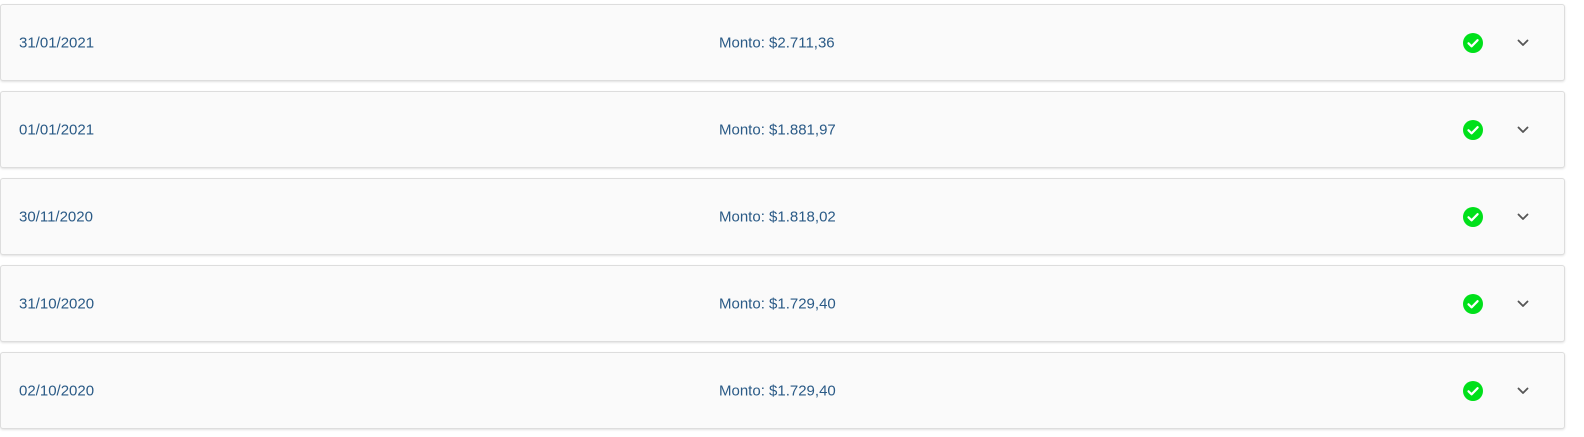  What do you see at coordinates (56, 216) in the screenshot?
I see `payment-date: 30/11/2020` at bounding box center [56, 216].